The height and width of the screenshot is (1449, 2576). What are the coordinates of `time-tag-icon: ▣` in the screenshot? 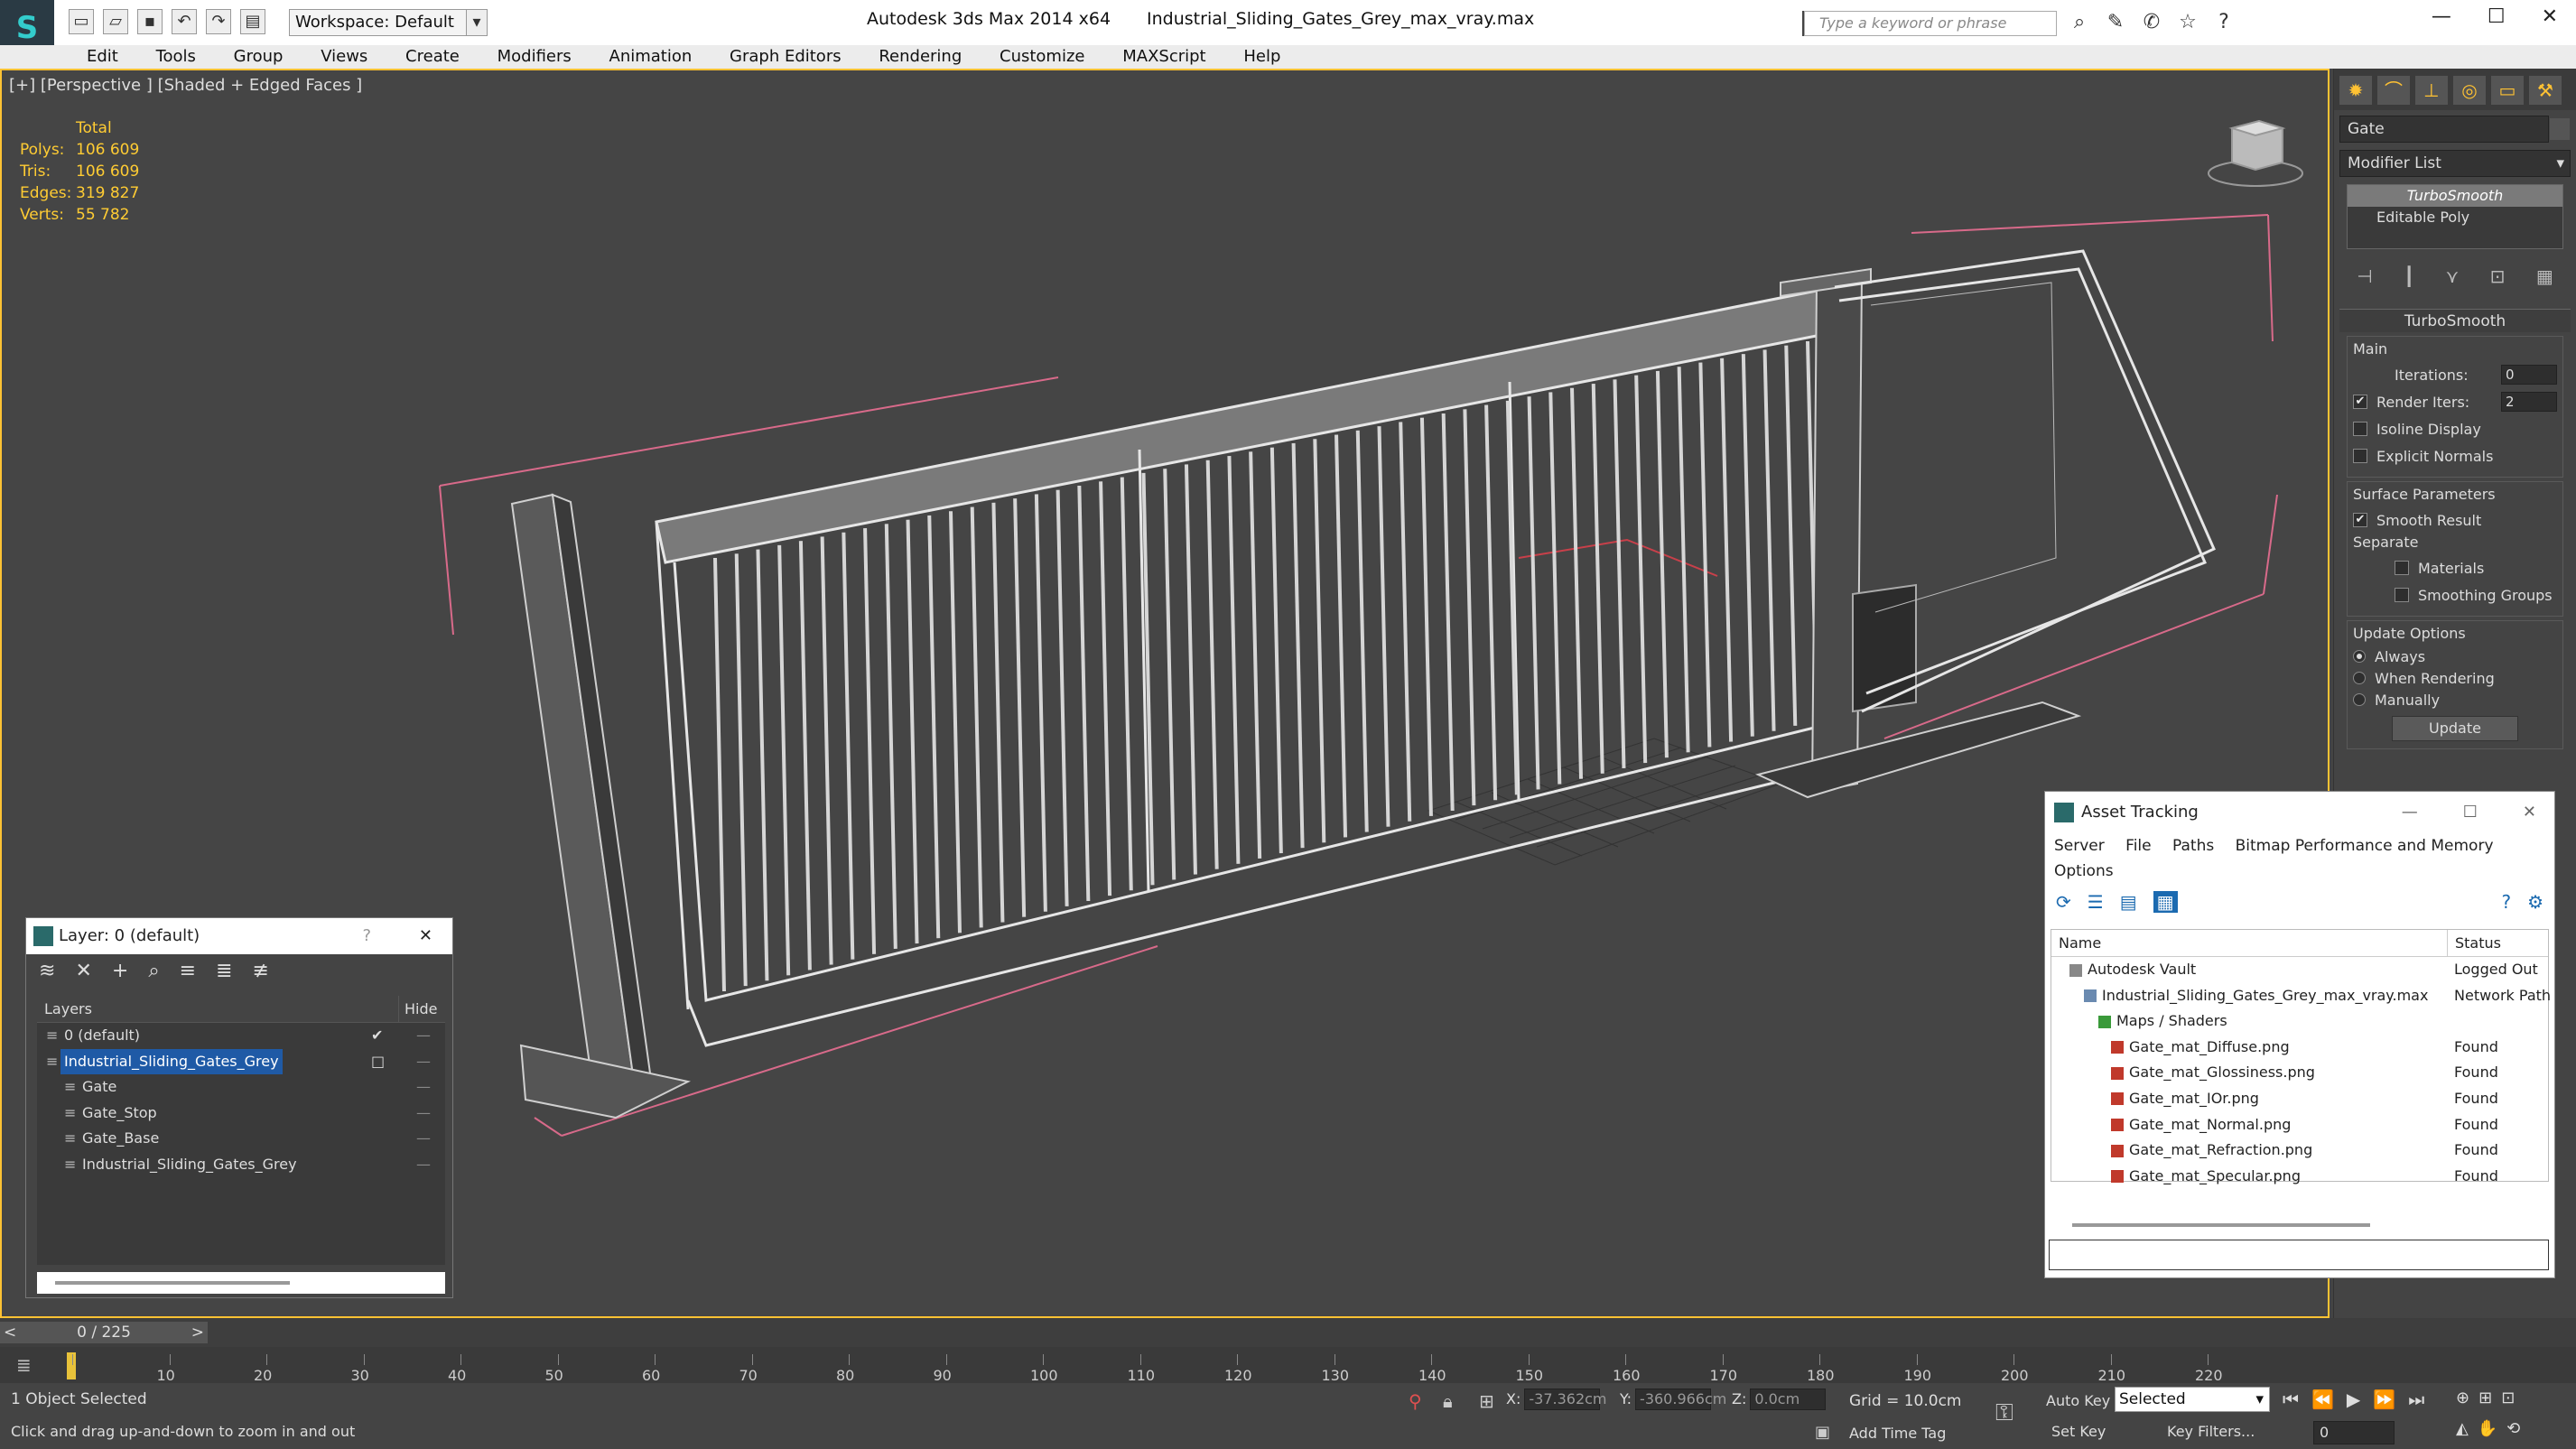 It's located at (1822, 1432).